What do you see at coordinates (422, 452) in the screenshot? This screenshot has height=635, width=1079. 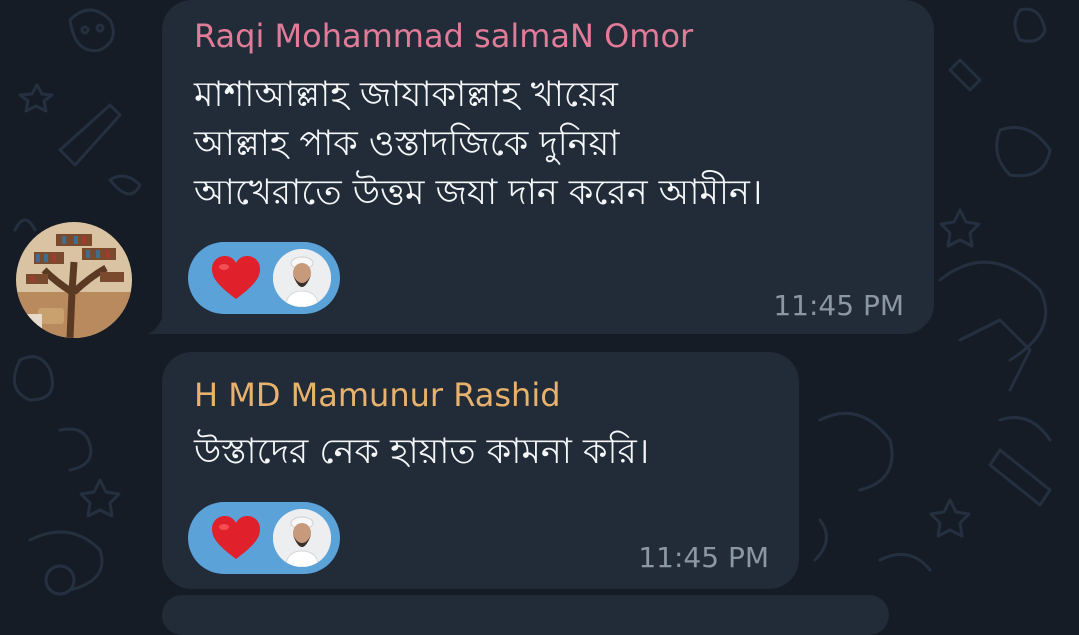 I see `message-text: উস্তাদের নেক হায়াত কামনা করি।` at bounding box center [422, 452].